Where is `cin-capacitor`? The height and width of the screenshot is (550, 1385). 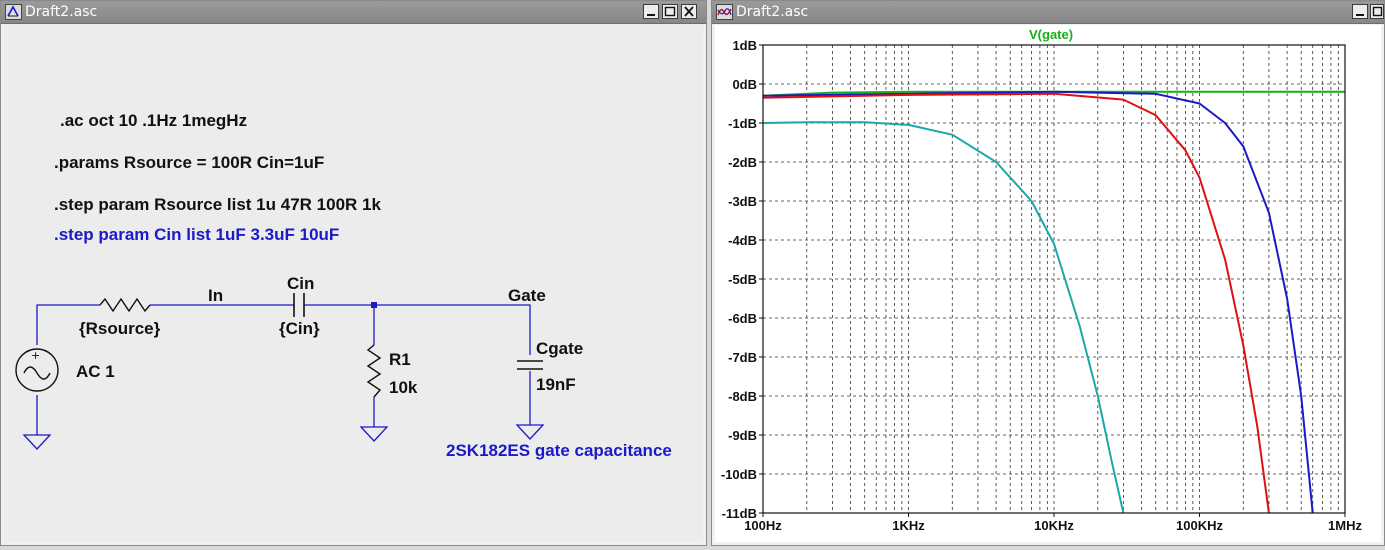
cin-capacitor is located at coordinates (299, 305).